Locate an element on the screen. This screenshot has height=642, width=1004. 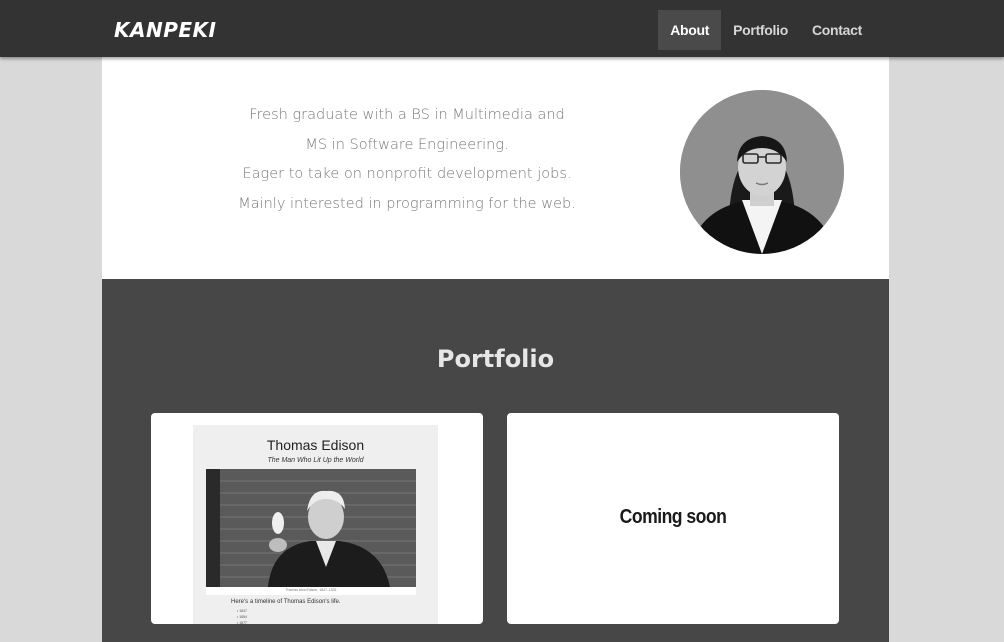
edison-photo-icon is located at coordinates (311, 532).